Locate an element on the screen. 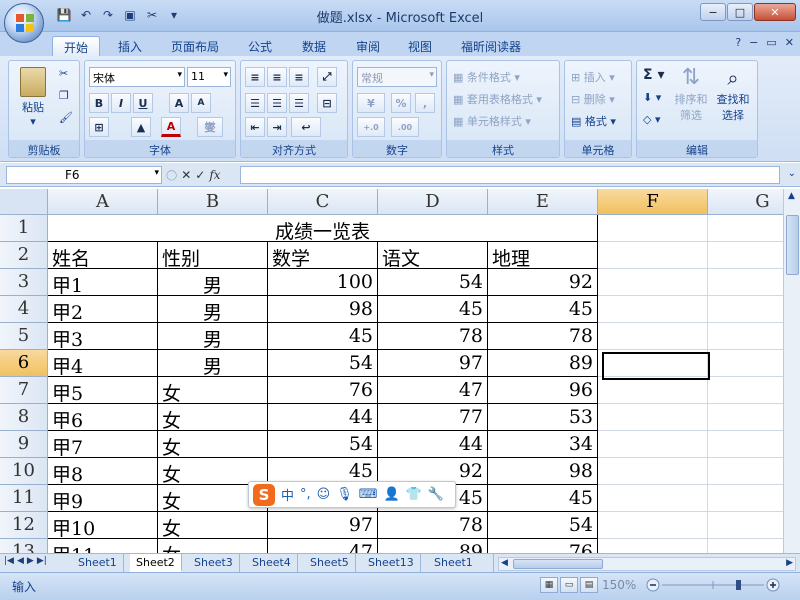 The image size is (800, 600). emoji-icon: ☺ is located at coordinates (324, 494).